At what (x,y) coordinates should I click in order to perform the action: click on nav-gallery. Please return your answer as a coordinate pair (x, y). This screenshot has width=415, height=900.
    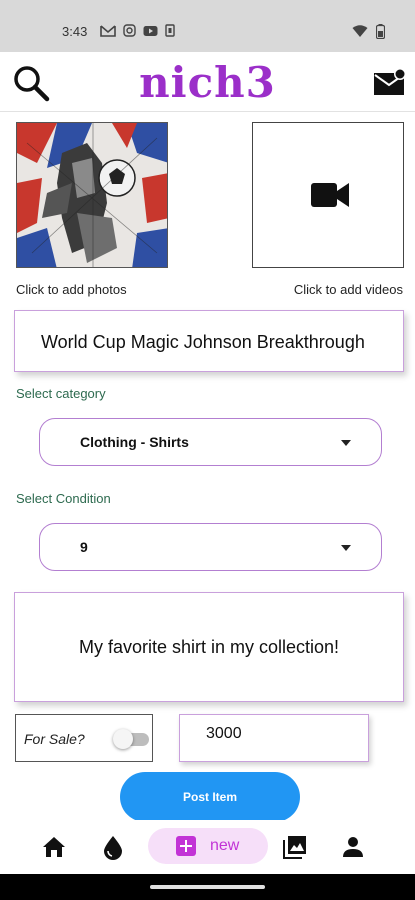
    Looking at the image, I should click on (295, 847).